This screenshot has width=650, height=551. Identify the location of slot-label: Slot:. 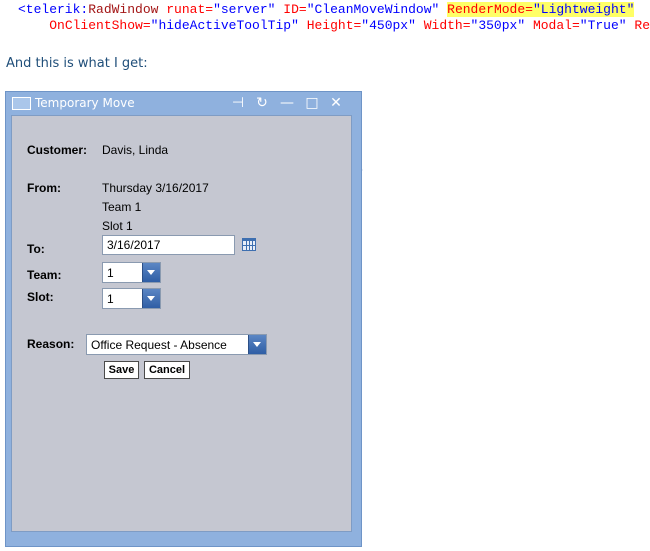
(40, 297).